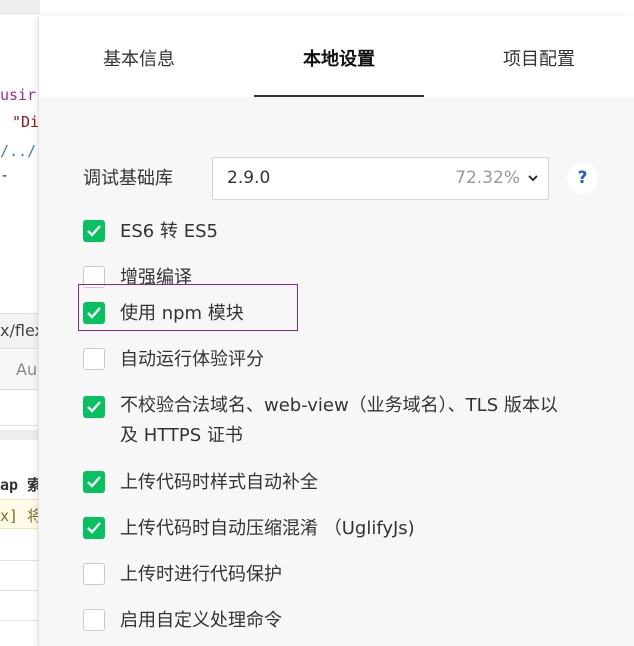 This screenshot has width=634, height=646. What do you see at coordinates (27, 369) in the screenshot?
I see `panel-tab-label: Au` at bounding box center [27, 369].